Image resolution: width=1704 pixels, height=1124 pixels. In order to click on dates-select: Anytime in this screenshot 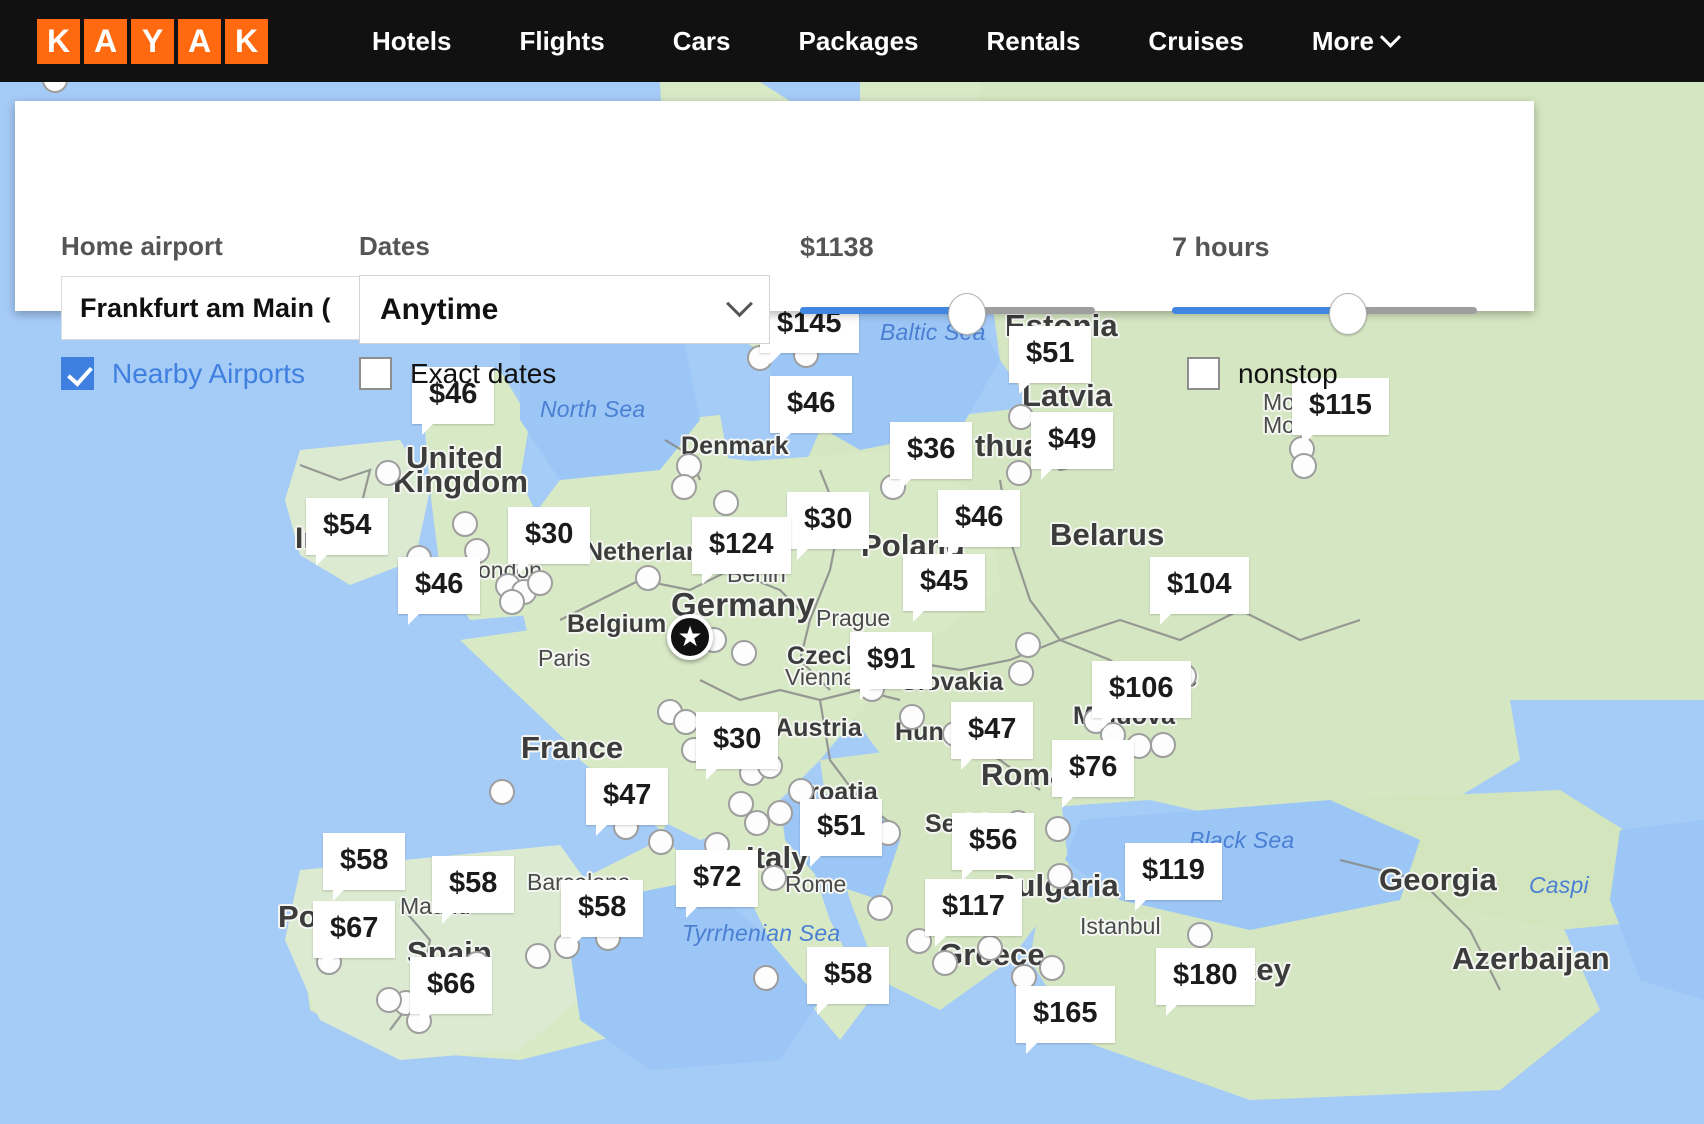, I will do `click(564, 309)`.